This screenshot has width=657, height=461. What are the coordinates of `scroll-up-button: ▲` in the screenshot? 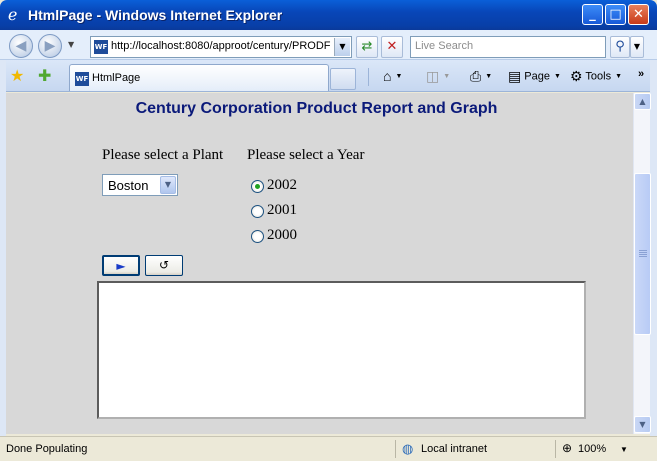 It's located at (642, 101).